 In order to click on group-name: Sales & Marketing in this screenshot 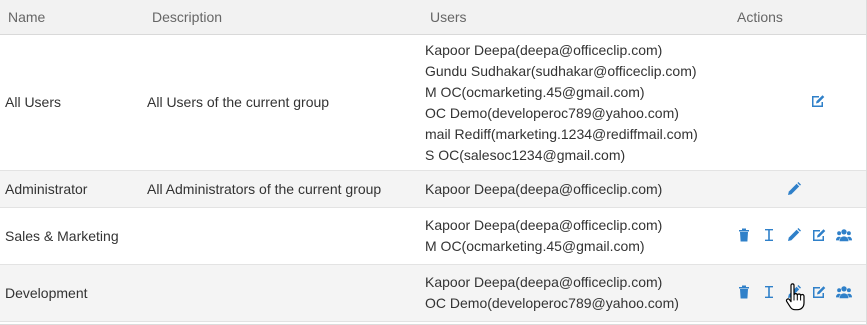, I will do `click(62, 236)`.